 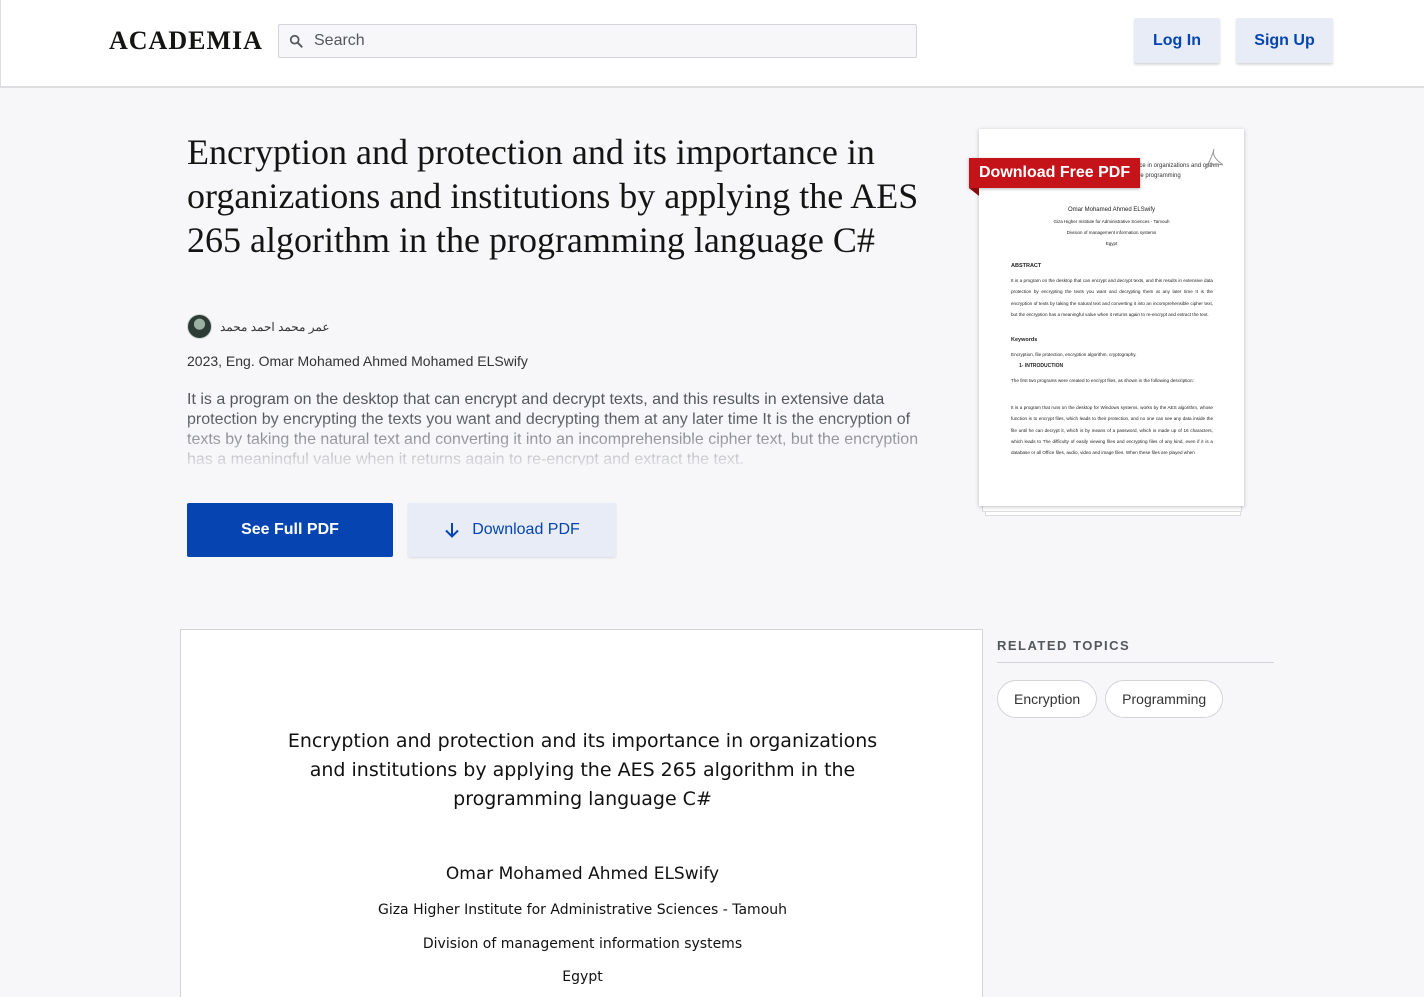 I want to click on related-topics-list: Encryption Programming, so click(x=1114, y=699).